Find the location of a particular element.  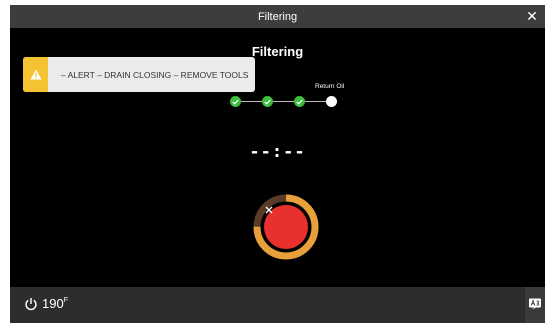

status-bar: 190F is located at coordinates (277, 305).